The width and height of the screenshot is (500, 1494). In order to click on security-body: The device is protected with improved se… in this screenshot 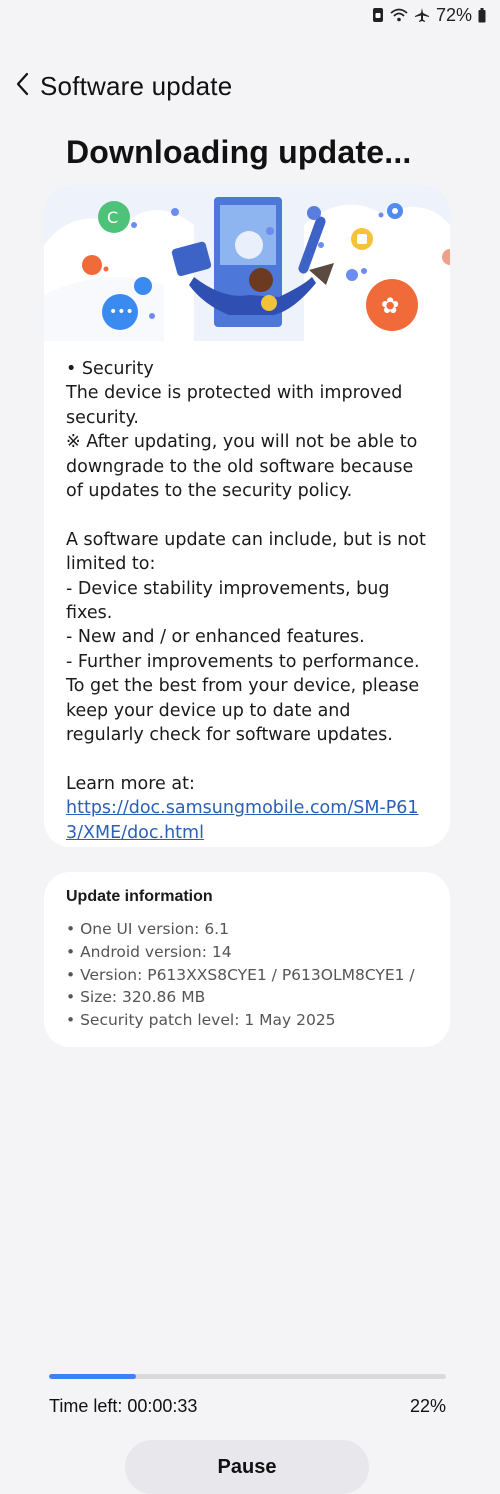, I will do `click(234, 405)`.